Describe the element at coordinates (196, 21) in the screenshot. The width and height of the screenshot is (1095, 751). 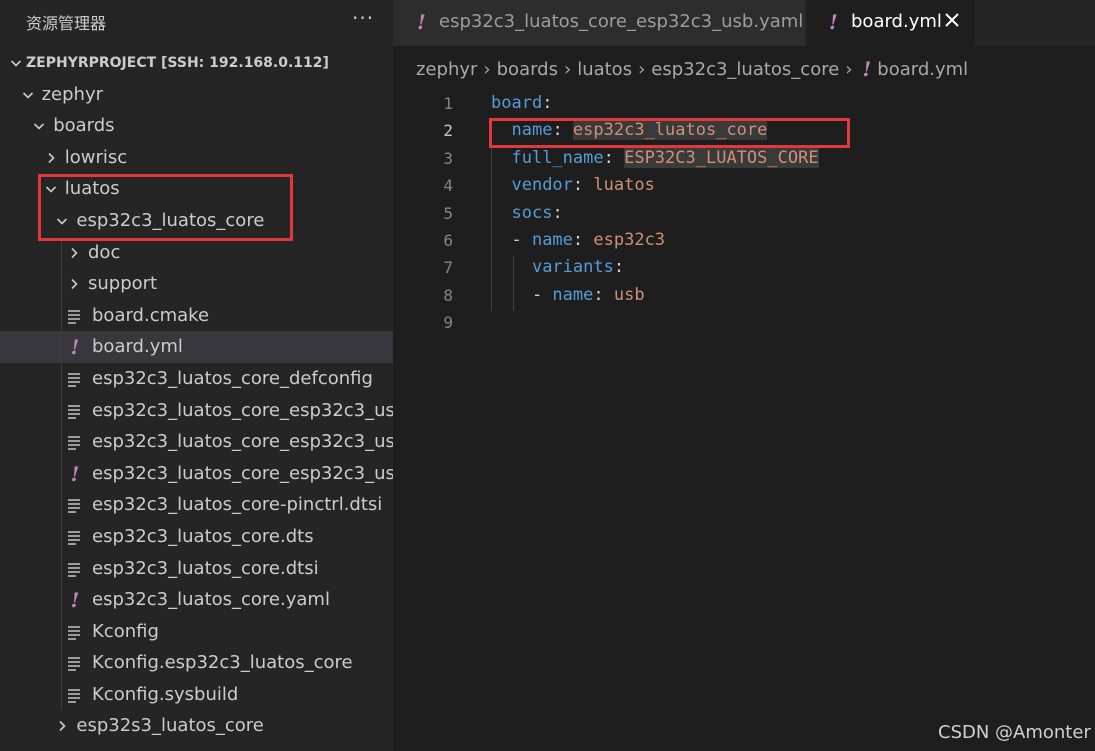
I see `explorer-header: 资源管理器 ···` at that location.